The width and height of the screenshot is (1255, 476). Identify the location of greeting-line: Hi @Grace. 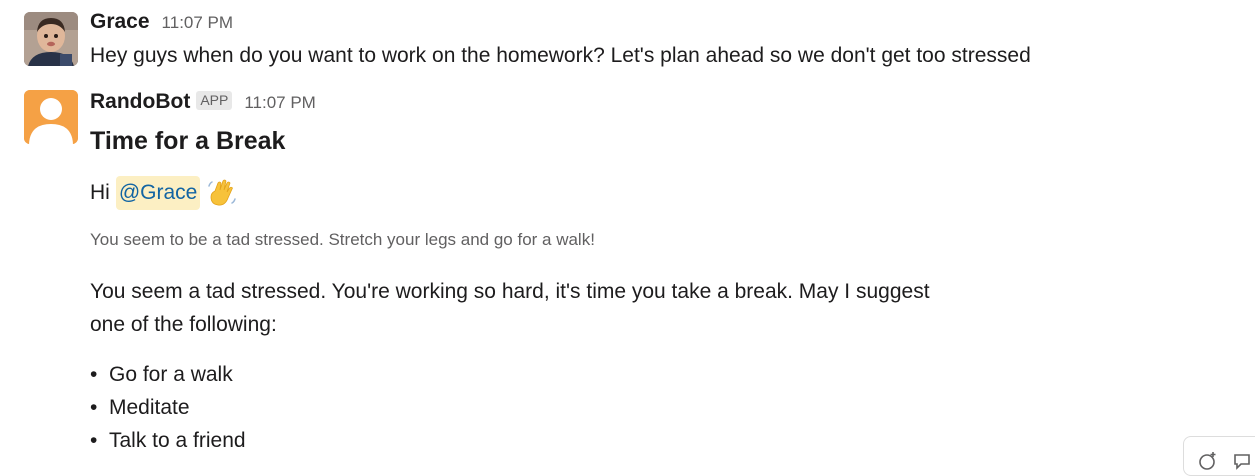
(164, 193).